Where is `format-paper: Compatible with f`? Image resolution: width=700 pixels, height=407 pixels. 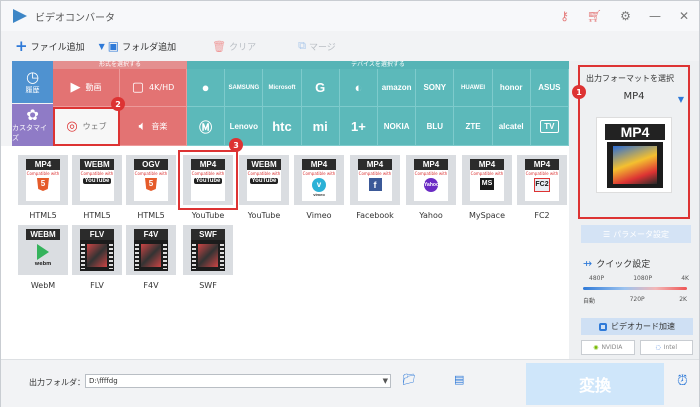 format-paper: Compatible with f is located at coordinates (375, 185).